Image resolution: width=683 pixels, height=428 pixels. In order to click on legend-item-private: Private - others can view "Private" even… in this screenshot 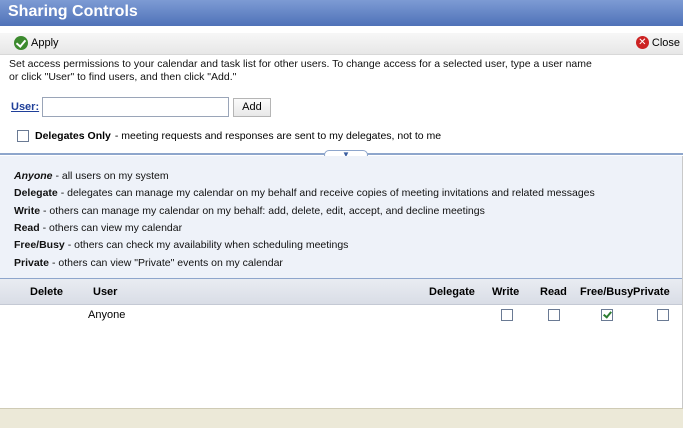, I will do `click(148, 263)`.